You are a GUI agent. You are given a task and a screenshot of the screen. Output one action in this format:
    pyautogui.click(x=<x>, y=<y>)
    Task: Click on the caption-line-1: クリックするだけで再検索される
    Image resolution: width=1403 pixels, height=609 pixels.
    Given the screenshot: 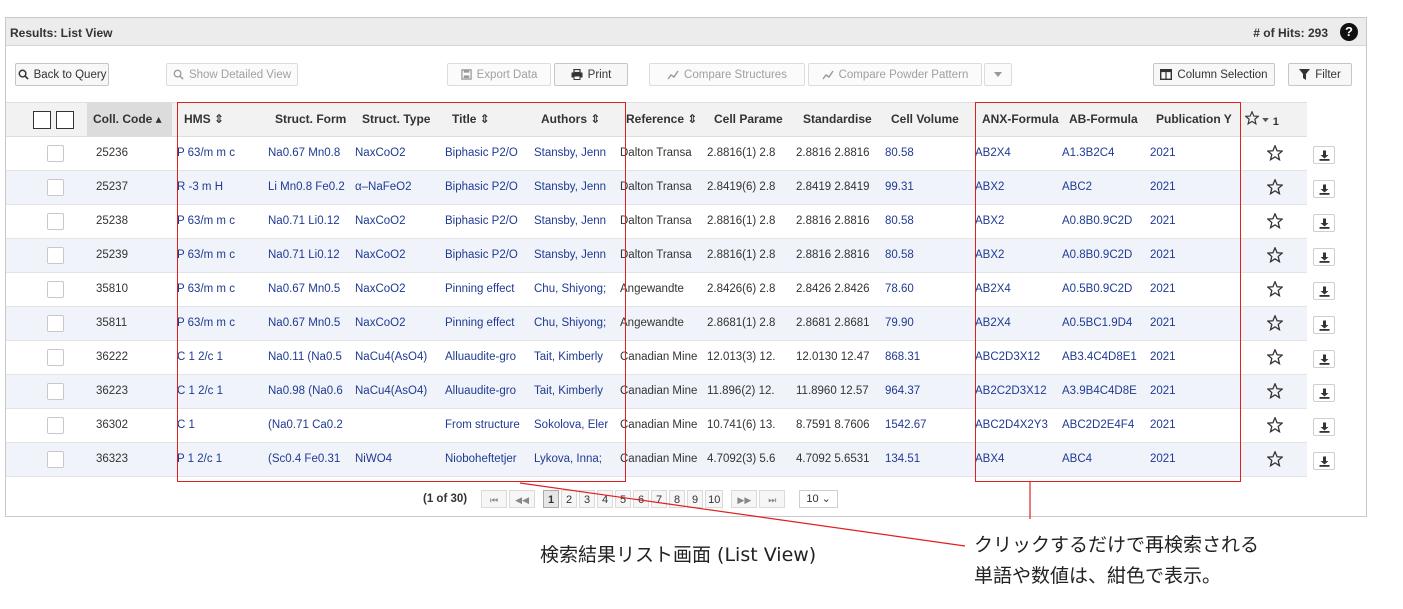 What is the action you would take?
    pyautogui.click(x=1117, y=545)
    